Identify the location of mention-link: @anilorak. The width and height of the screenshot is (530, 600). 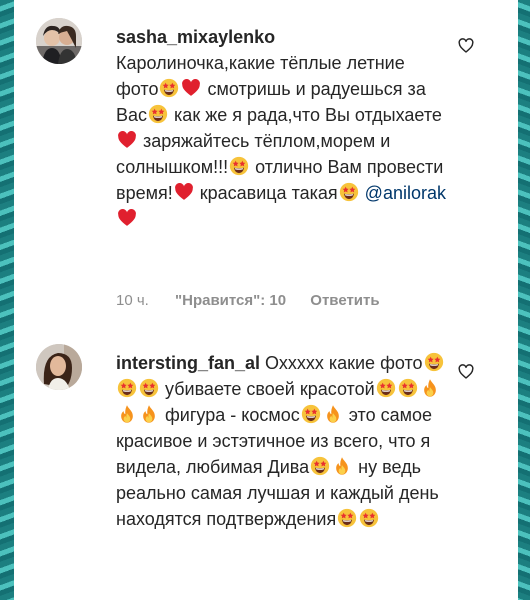
(405, 193).